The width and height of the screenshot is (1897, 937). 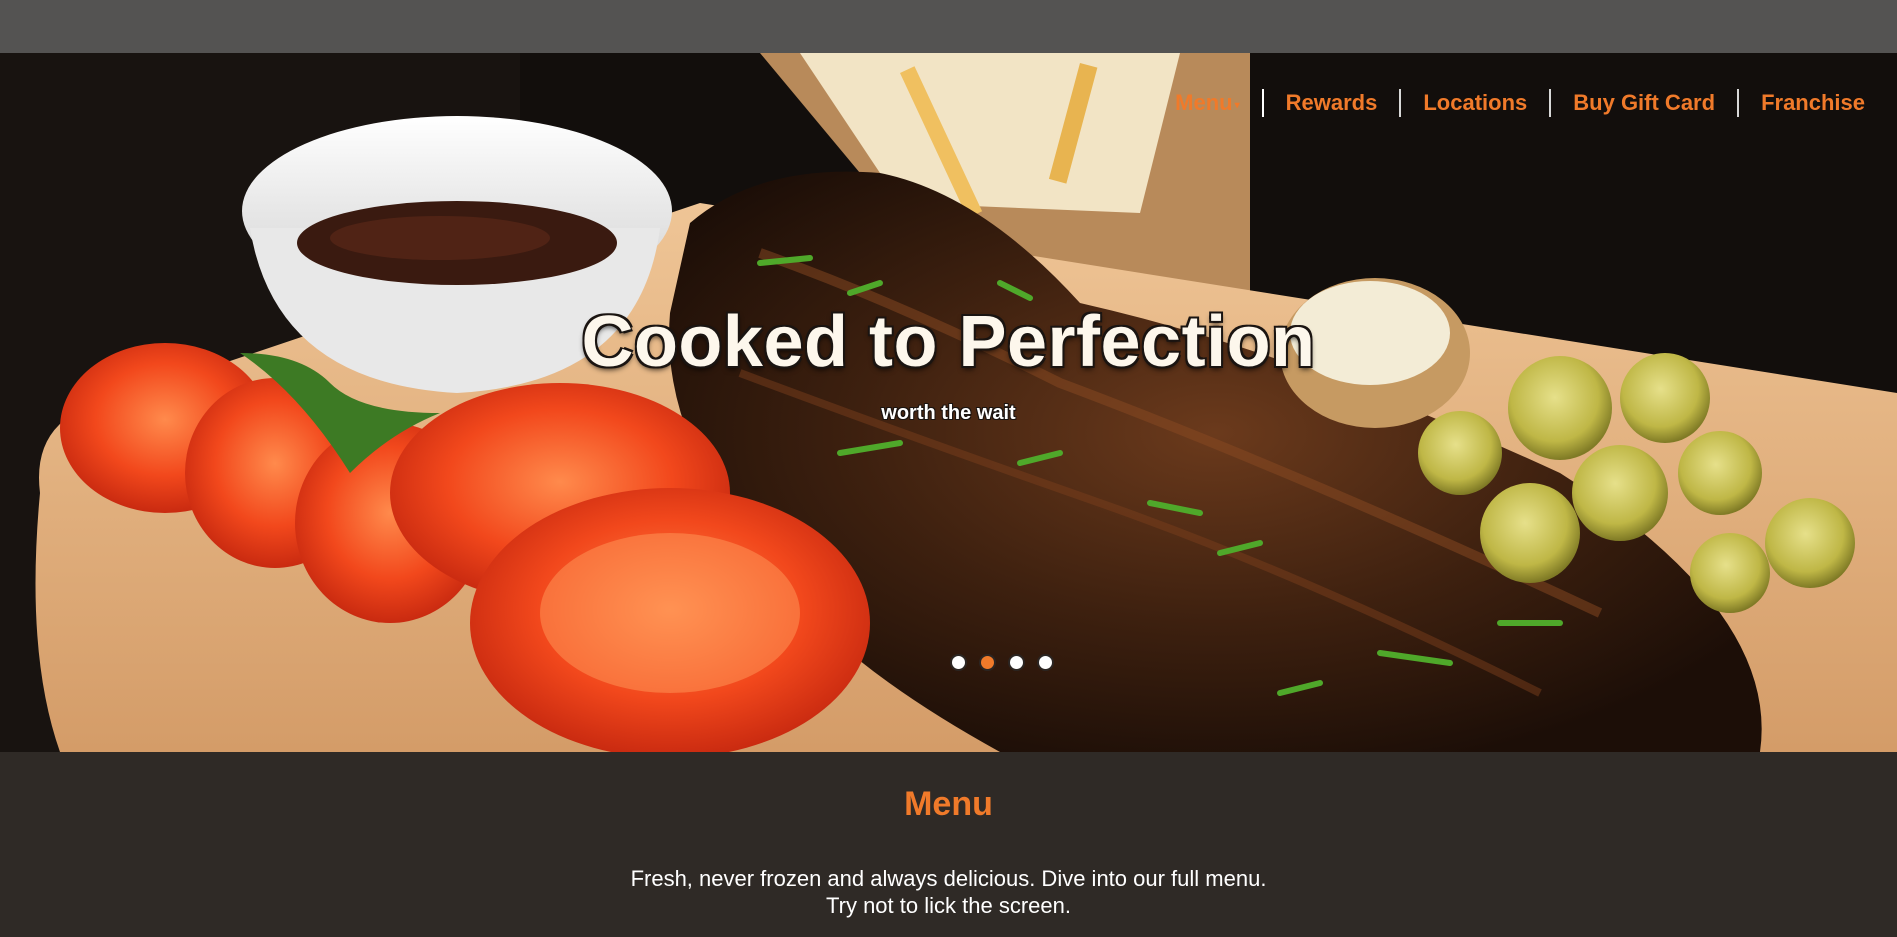 What do you see at coordinates (948, 413) in the screenshot?
I see `hero-subline: worth the wait` at bounding box center [948, 413].